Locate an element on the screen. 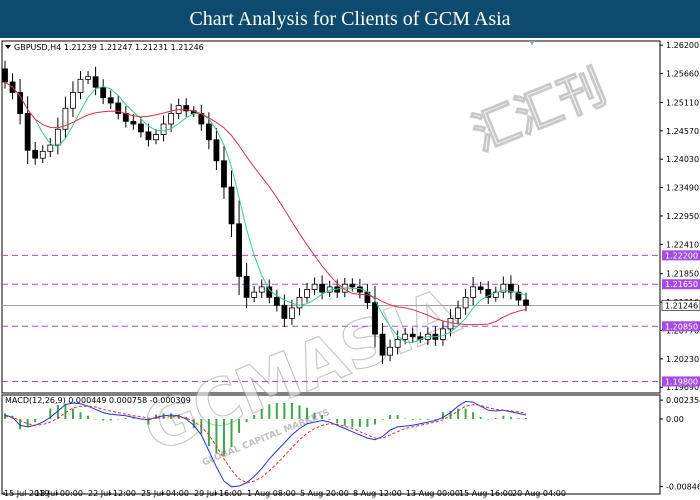 This screenshot has height=500, width=700. level-tag-label: 1.20850 is located at coordinates (681, 326).